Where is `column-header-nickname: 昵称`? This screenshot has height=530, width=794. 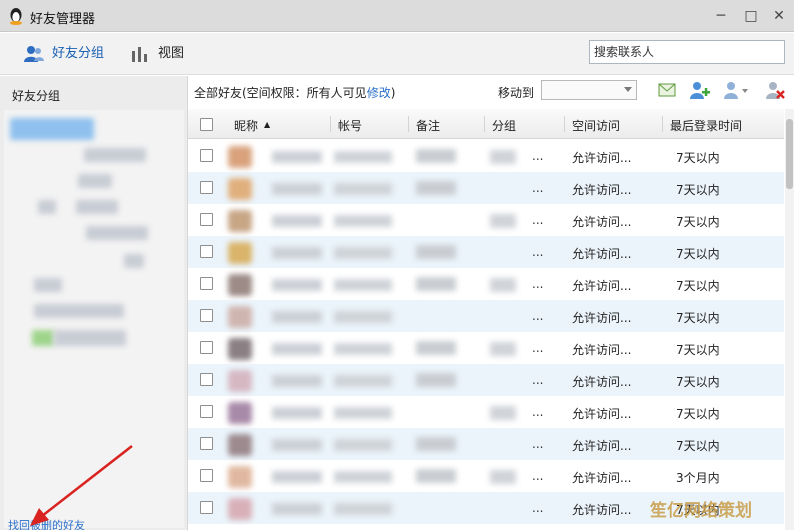
column-header-nickname: 昵称 is located at coordinates (246, 125).